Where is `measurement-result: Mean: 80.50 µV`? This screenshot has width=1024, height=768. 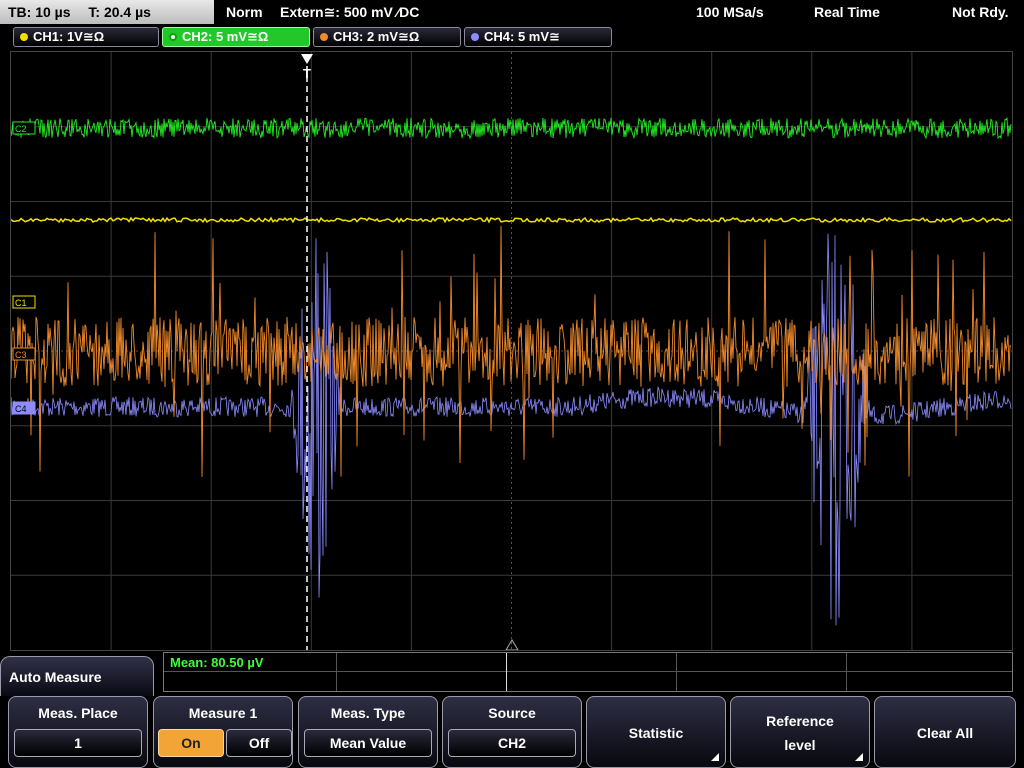 measurement-result: Mean: 80.50 µV is located at coordinates (217, 662).